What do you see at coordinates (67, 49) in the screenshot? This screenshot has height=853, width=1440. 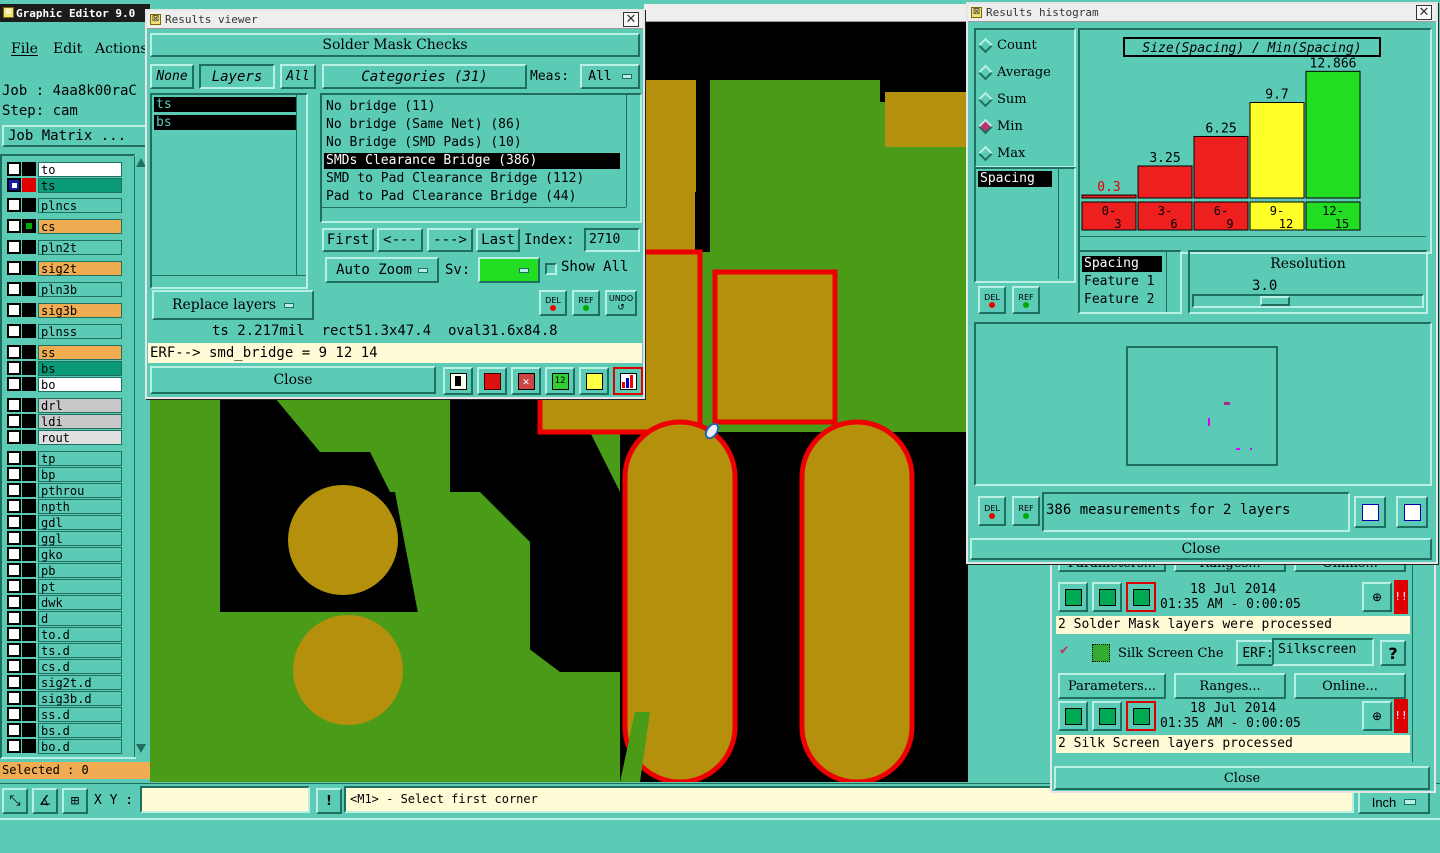 I see `menu-edit: Edit` at bounding box center [67, 49].